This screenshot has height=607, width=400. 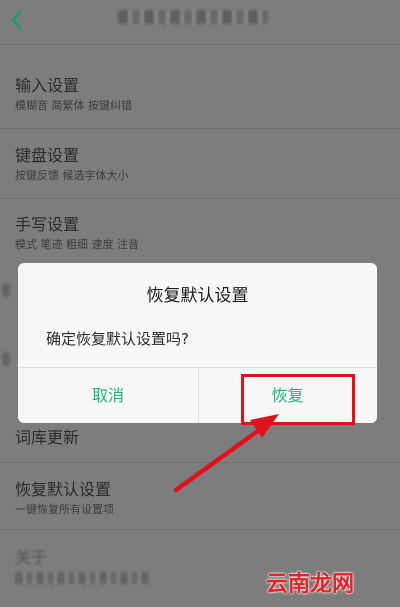 I want to click on settings-item-title: 输入设置, so click(x=47, y=85).